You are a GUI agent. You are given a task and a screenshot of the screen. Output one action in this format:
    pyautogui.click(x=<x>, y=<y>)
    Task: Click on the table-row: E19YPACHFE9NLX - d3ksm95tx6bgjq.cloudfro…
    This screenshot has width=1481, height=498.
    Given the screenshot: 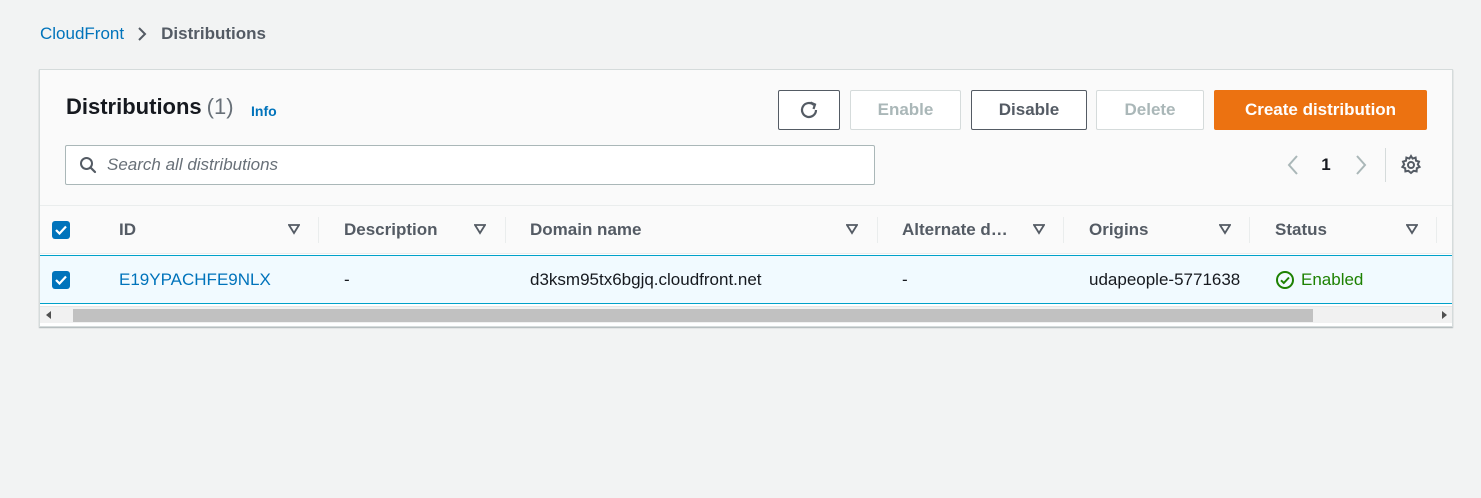 What is the action you would take?
    pyautogui.click(x=746, y=279)
    